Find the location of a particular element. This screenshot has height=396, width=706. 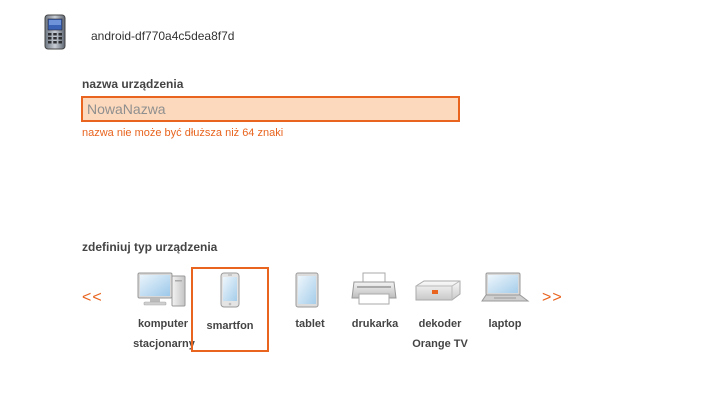

type-label: laptop is located at coordinates (505, 324).